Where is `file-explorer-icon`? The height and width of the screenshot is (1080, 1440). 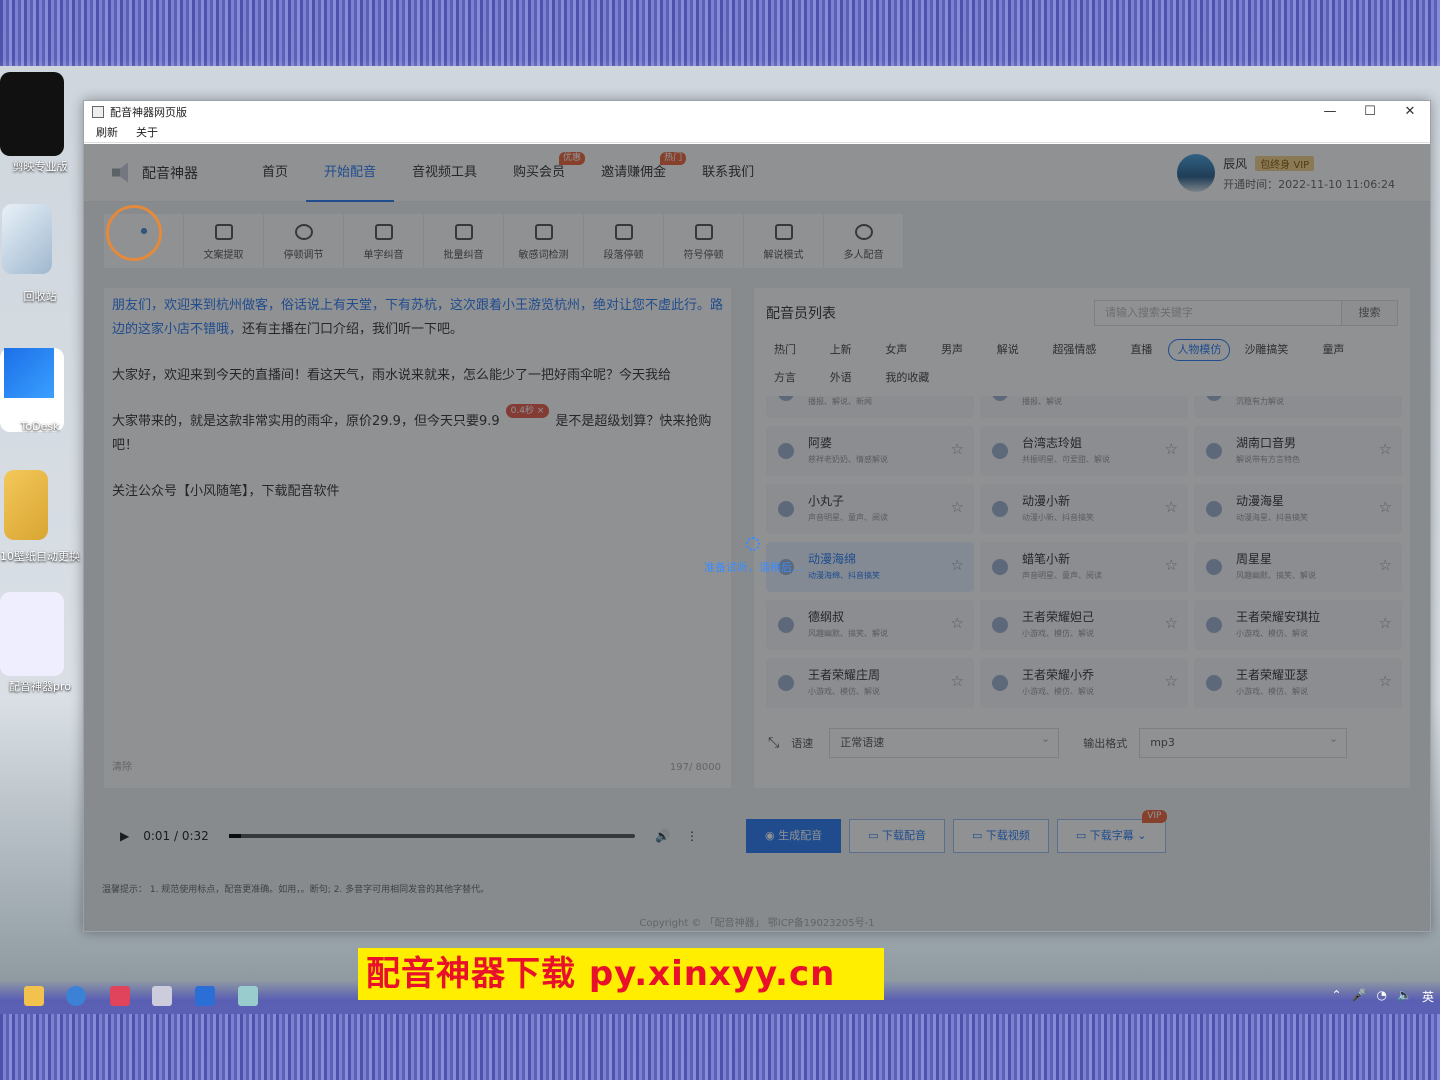 file-explorer-icon is located at coordinates (34, 996).